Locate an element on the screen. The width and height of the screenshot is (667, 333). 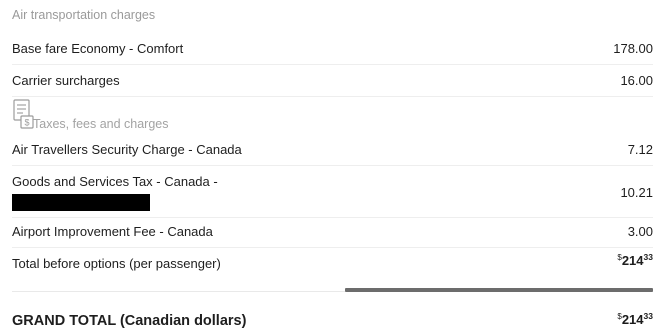
line-item-label: Goods and Services Tax - Canada - is located at coordinates (115, 181).